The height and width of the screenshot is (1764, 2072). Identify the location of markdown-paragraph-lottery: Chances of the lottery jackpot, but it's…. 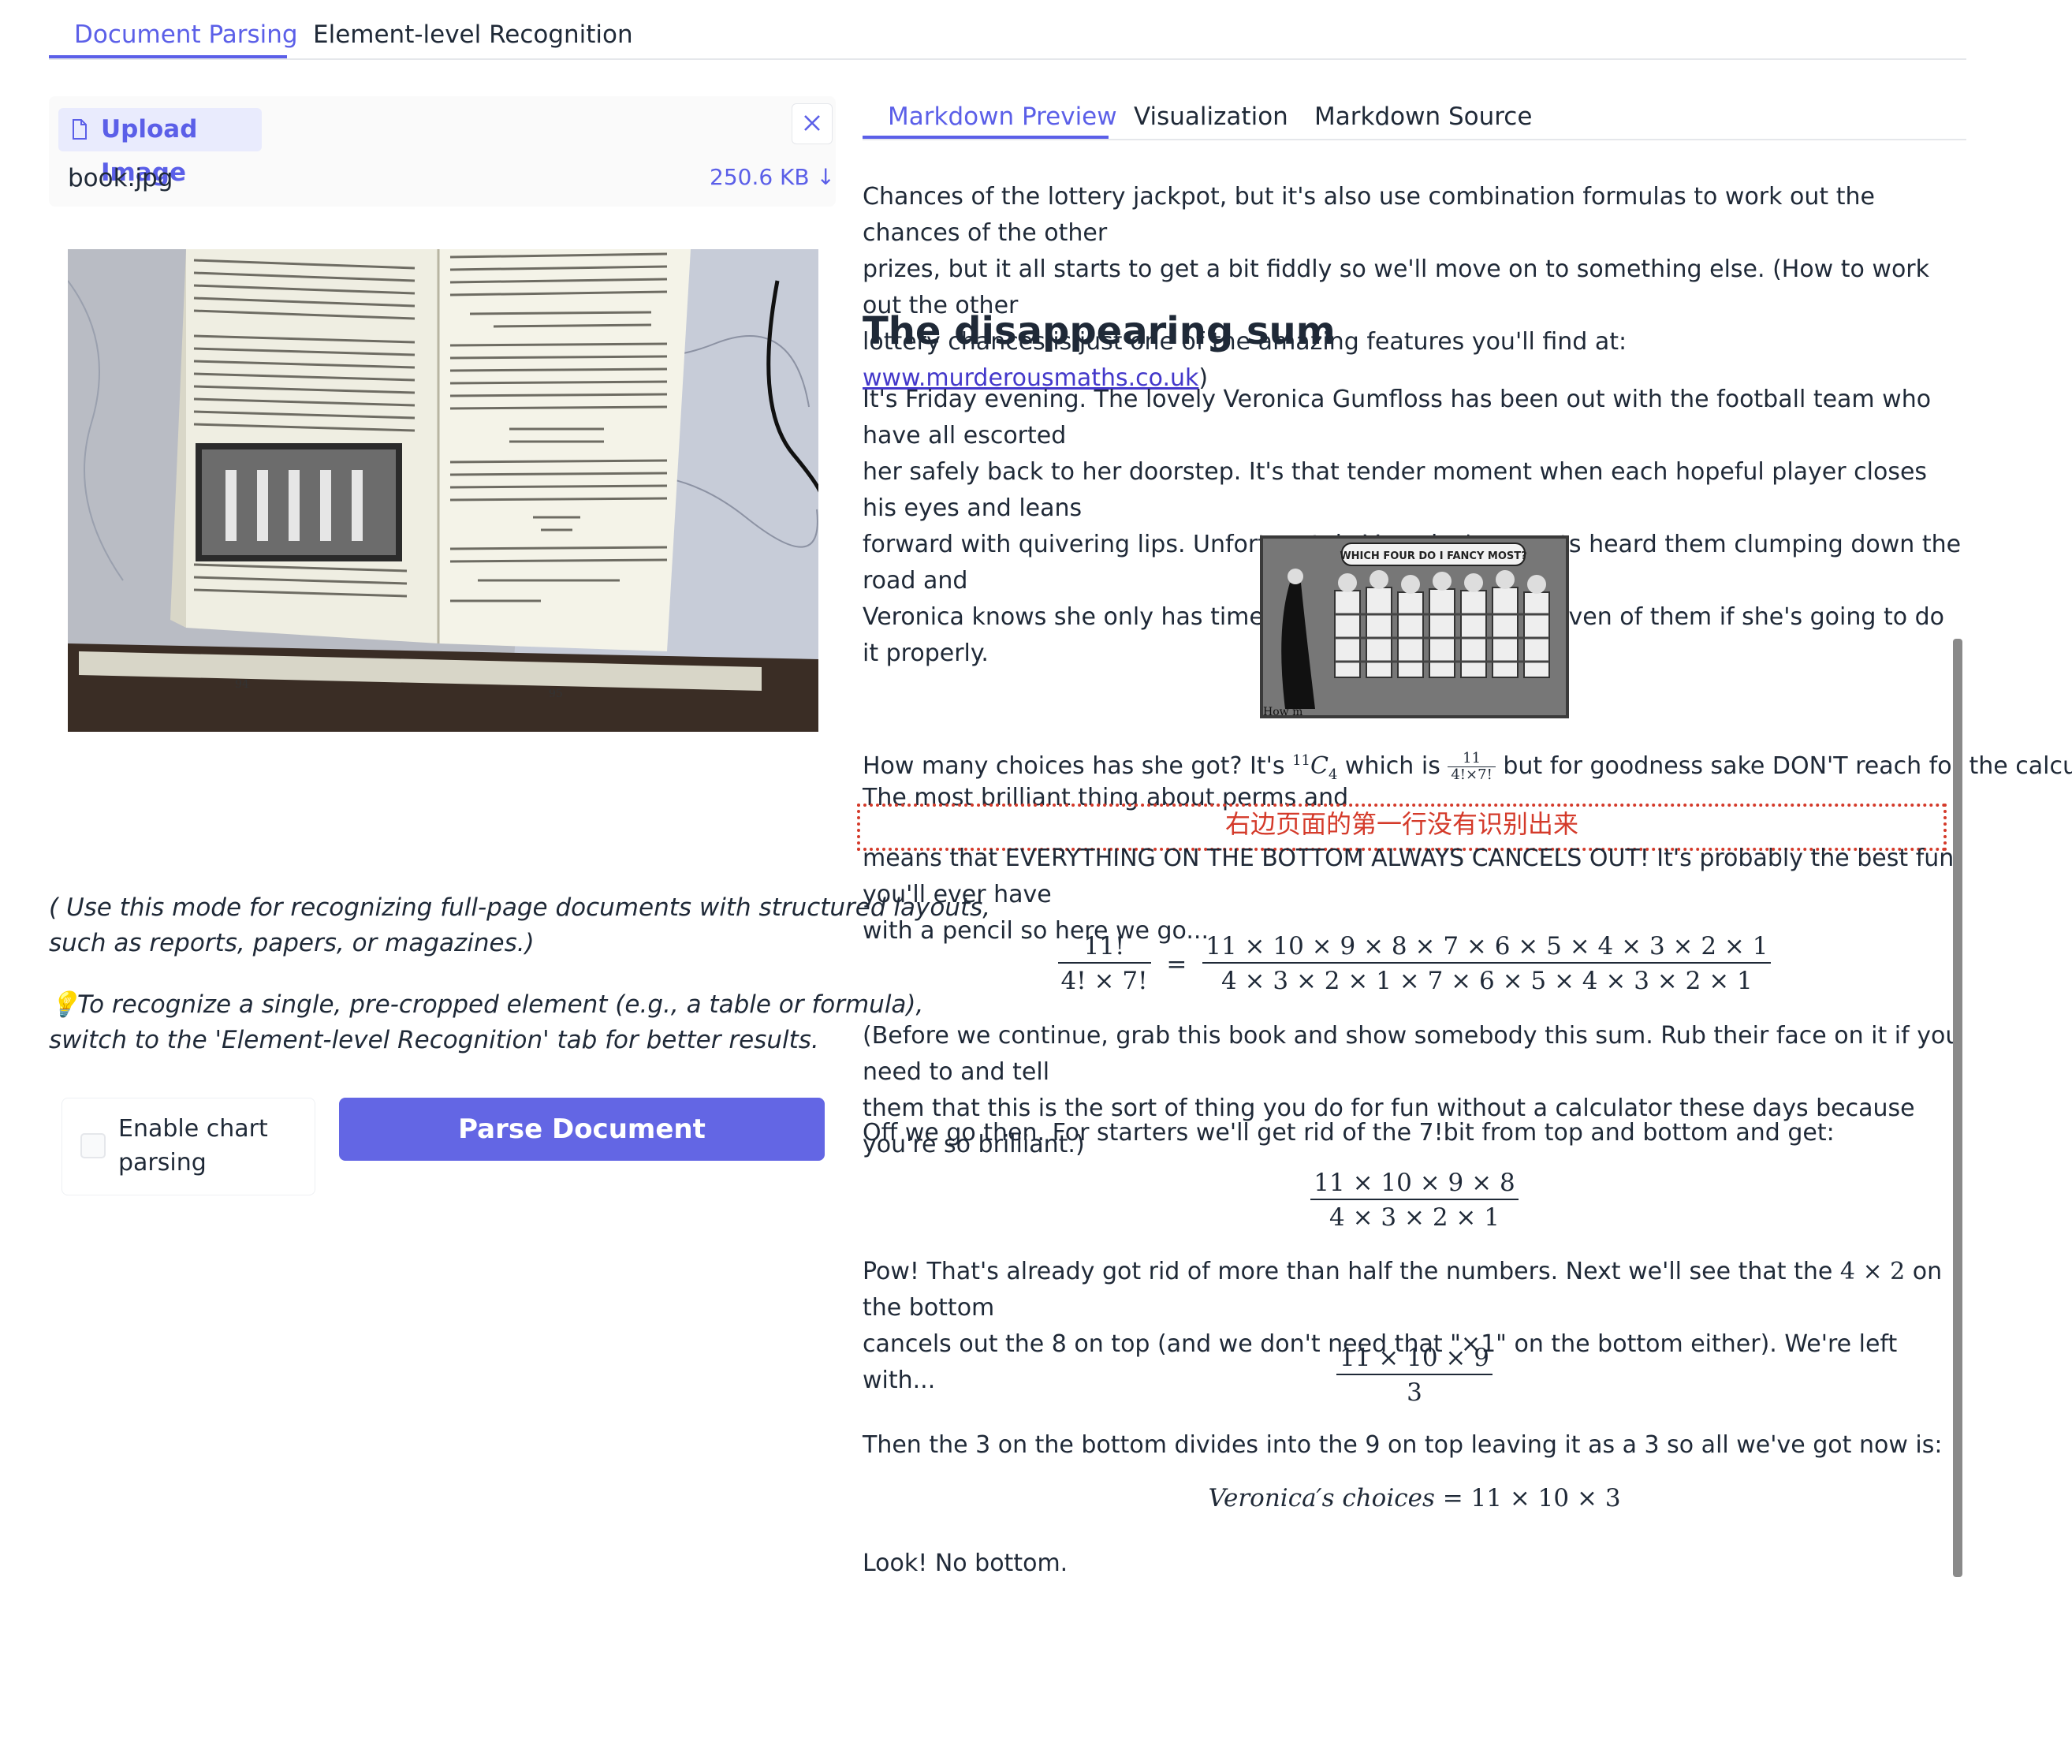
(1414, 288).